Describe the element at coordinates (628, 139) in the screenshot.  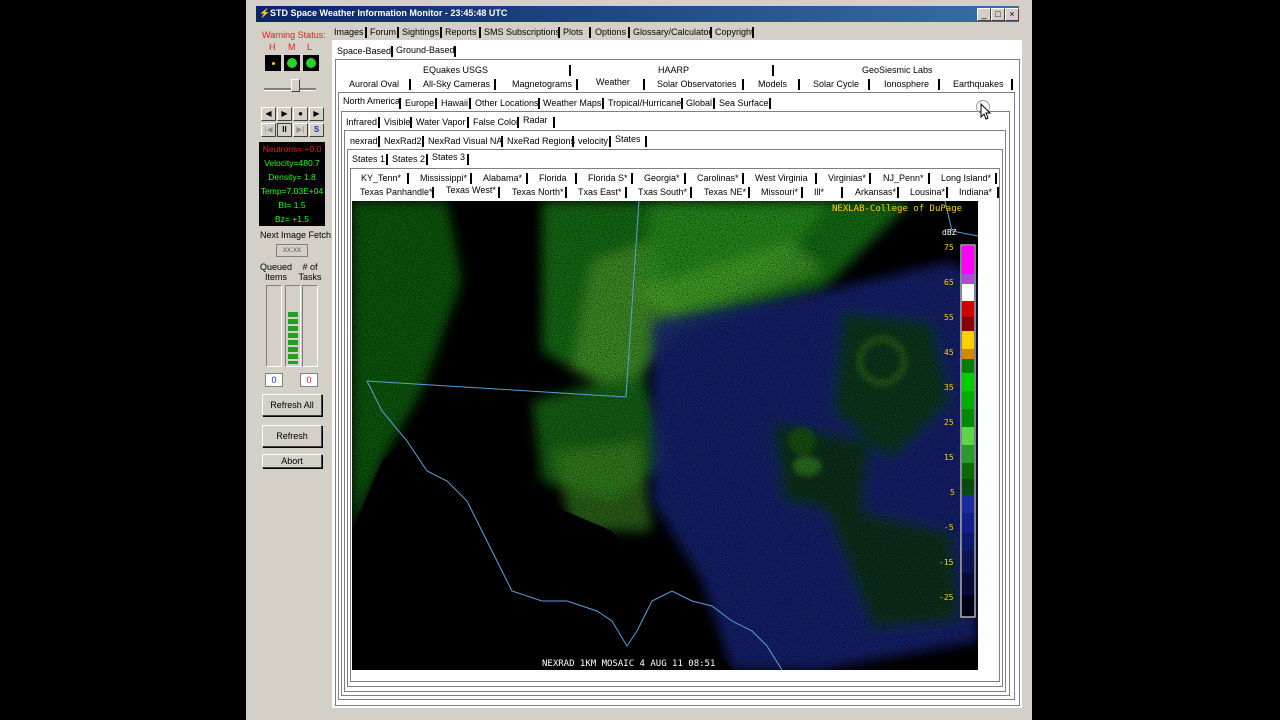
I see `tab-states: States` at that location.